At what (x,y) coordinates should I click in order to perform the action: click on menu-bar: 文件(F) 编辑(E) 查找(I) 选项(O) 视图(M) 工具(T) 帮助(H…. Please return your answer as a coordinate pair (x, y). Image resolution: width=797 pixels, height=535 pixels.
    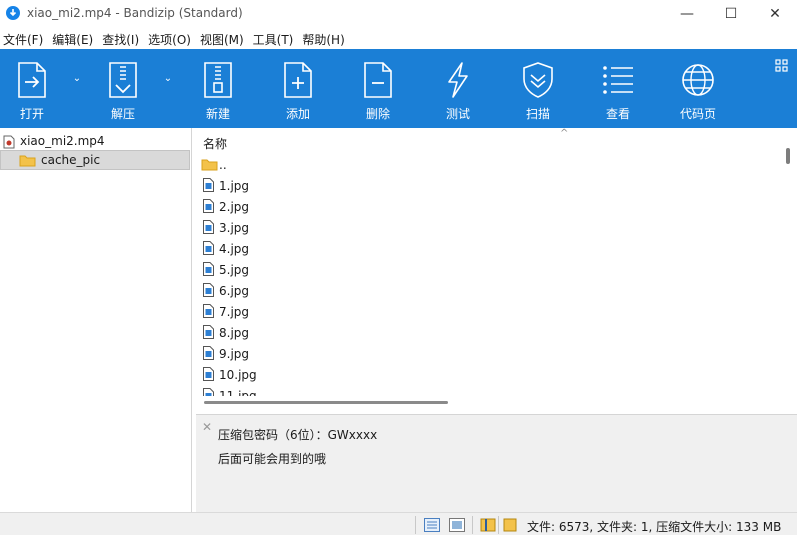
    Looking at the image, I should click on (398, 38).